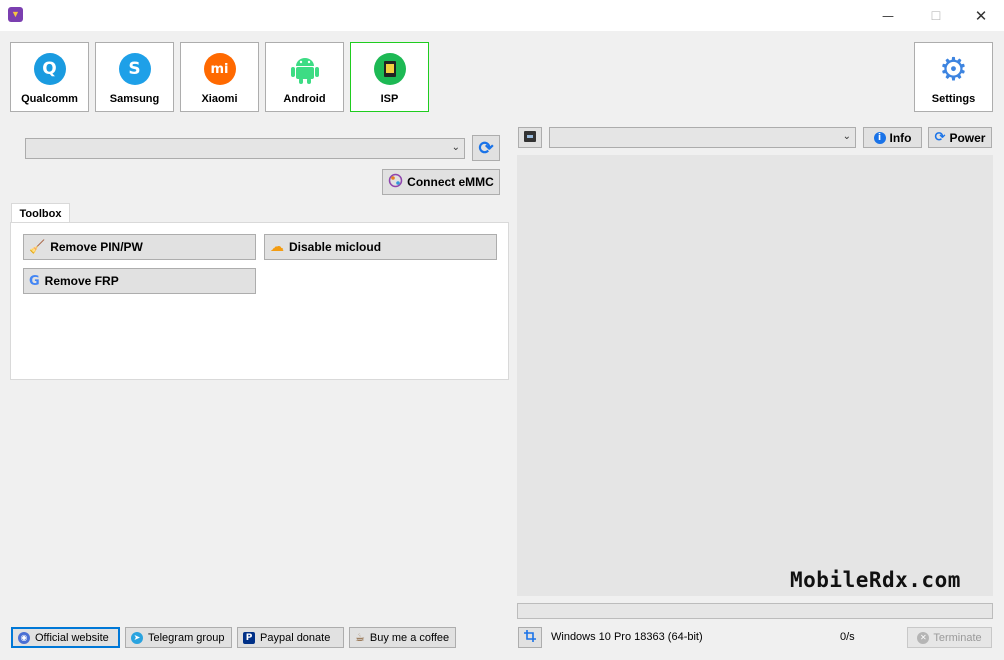  I want to click on crop-icon, so click(530, 637).